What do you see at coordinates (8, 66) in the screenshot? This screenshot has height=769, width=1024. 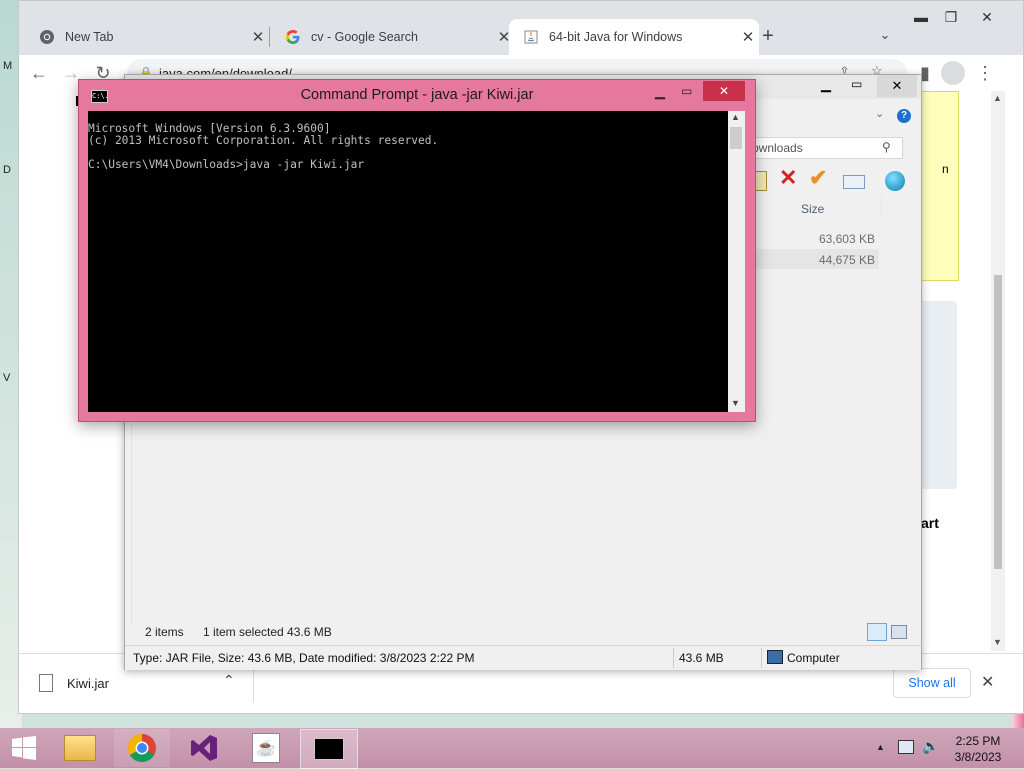 I see `desktop-icon-label: M` at bounding box center [8, 66].